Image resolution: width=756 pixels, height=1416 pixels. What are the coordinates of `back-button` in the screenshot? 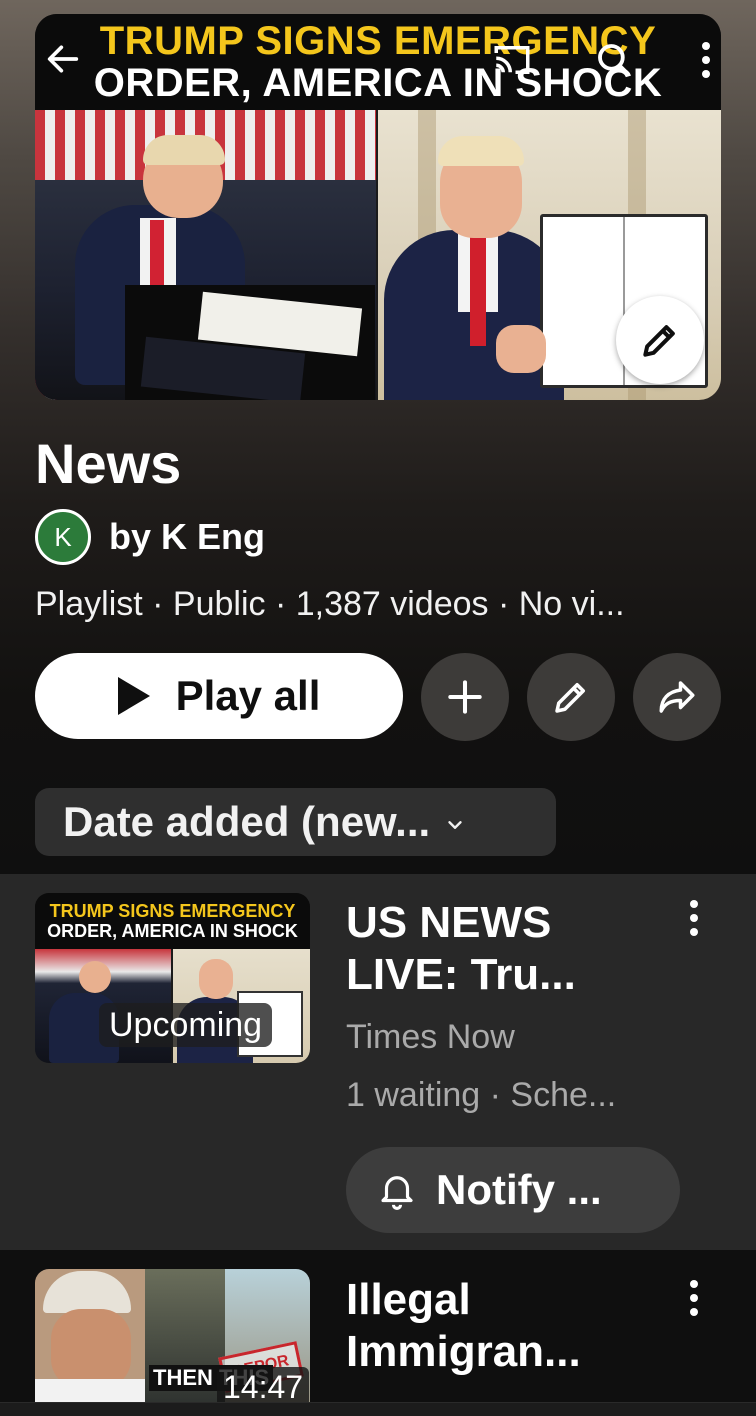 It's located at (63, 59).